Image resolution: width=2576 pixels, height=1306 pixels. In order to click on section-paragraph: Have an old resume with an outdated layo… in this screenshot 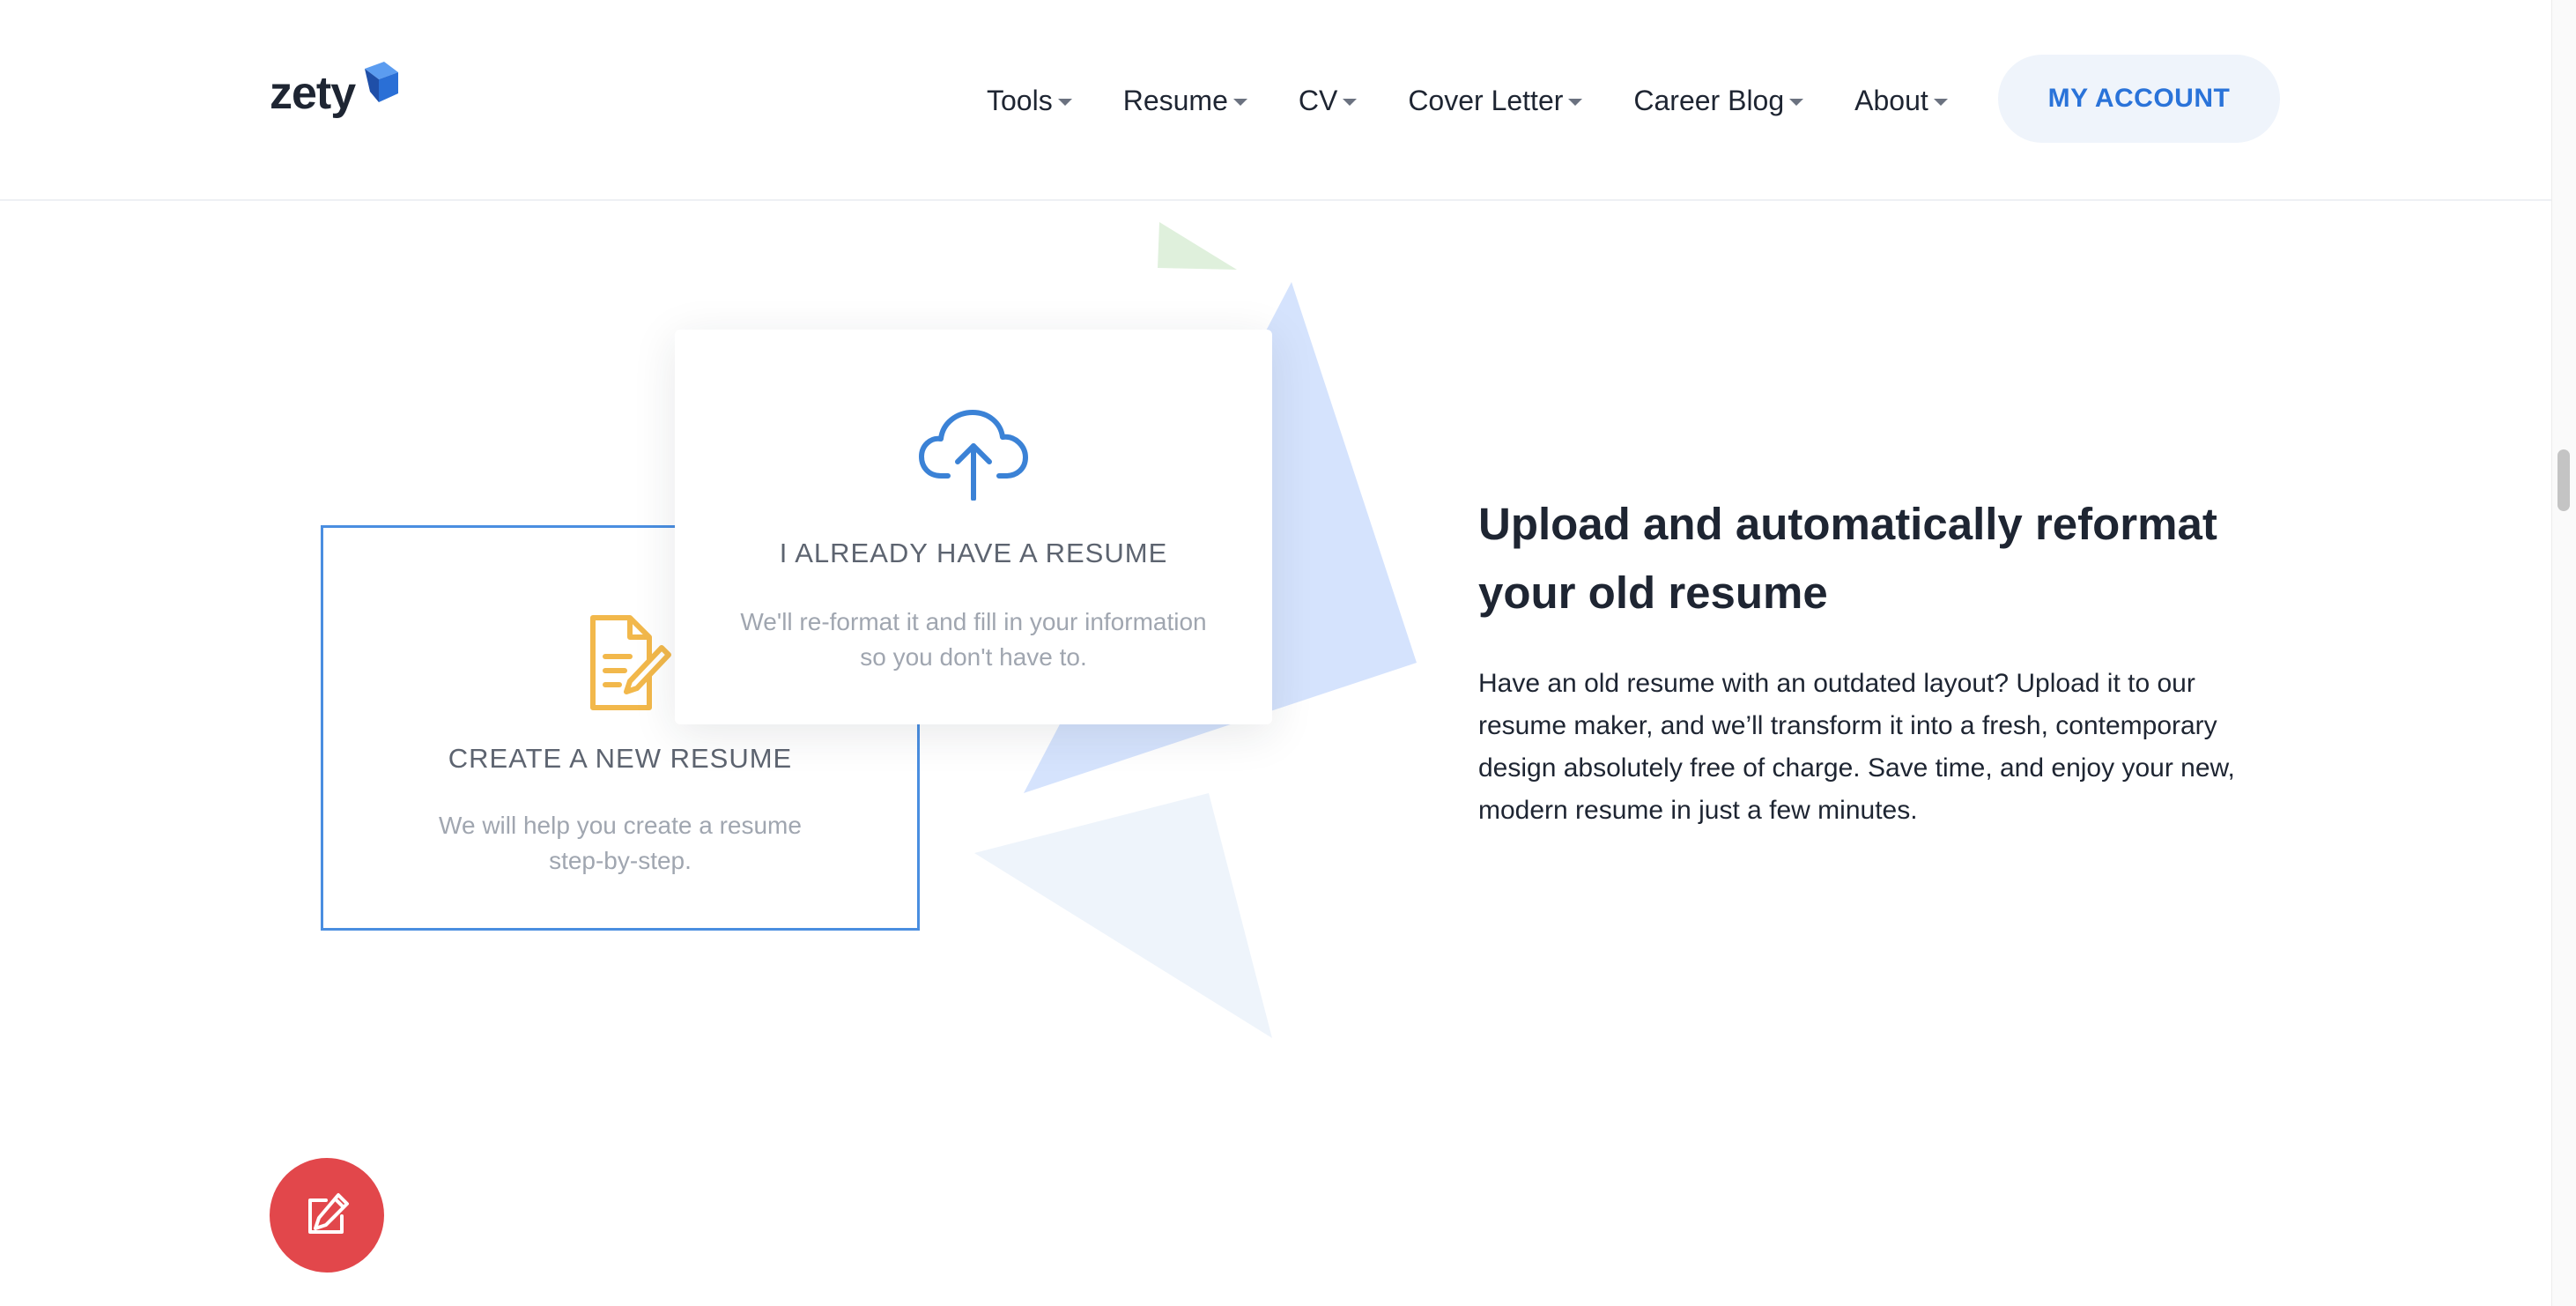, I will do `click(1884, 747)`.